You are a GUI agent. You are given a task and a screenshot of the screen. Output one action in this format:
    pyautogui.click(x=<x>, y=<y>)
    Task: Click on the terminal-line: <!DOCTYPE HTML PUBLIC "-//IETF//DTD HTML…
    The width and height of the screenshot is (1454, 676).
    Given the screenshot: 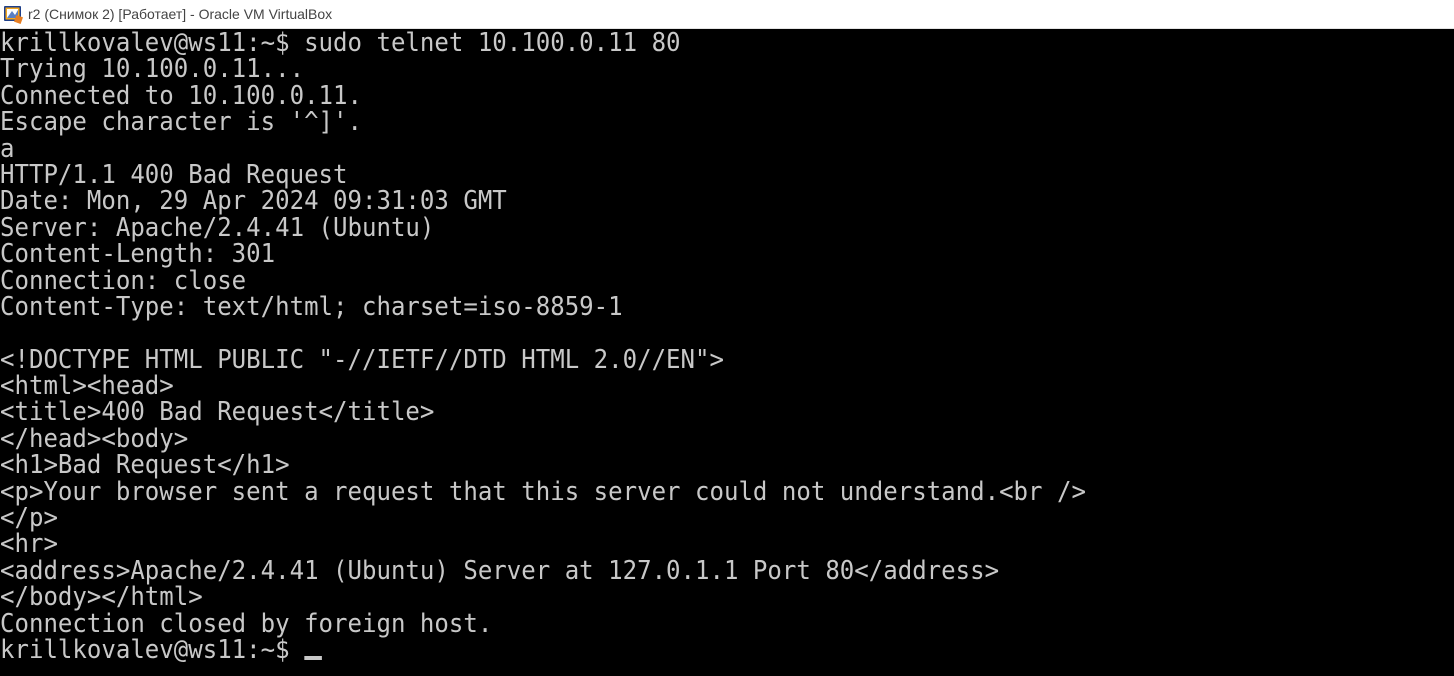 What is the action you would take?
    pyautogui.click(x=362, y=359)
    